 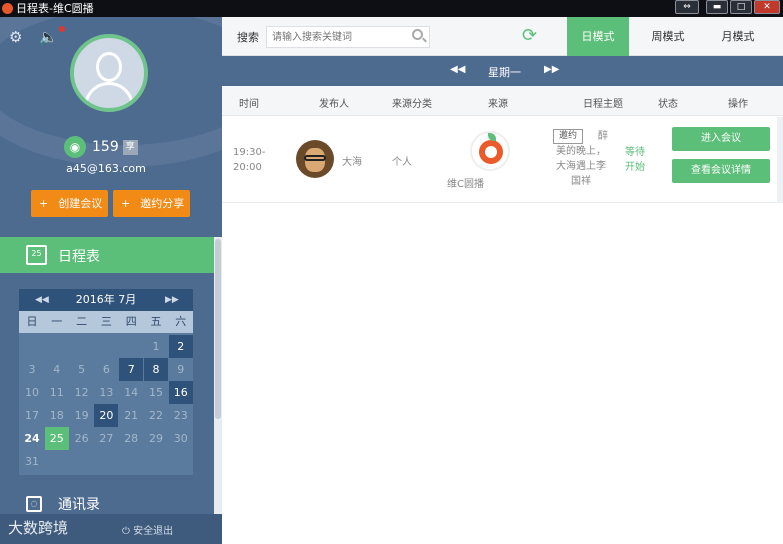 What do you see at coordinates (156, 438) in the screenshot?
I see `calendar-day: 29` at bounding box center [156, 438].